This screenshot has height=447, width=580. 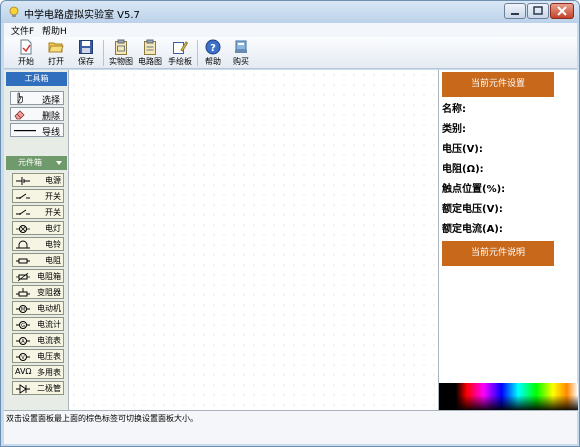 I want to click on galvanometer-icon: G, so click(x=23, y=325).